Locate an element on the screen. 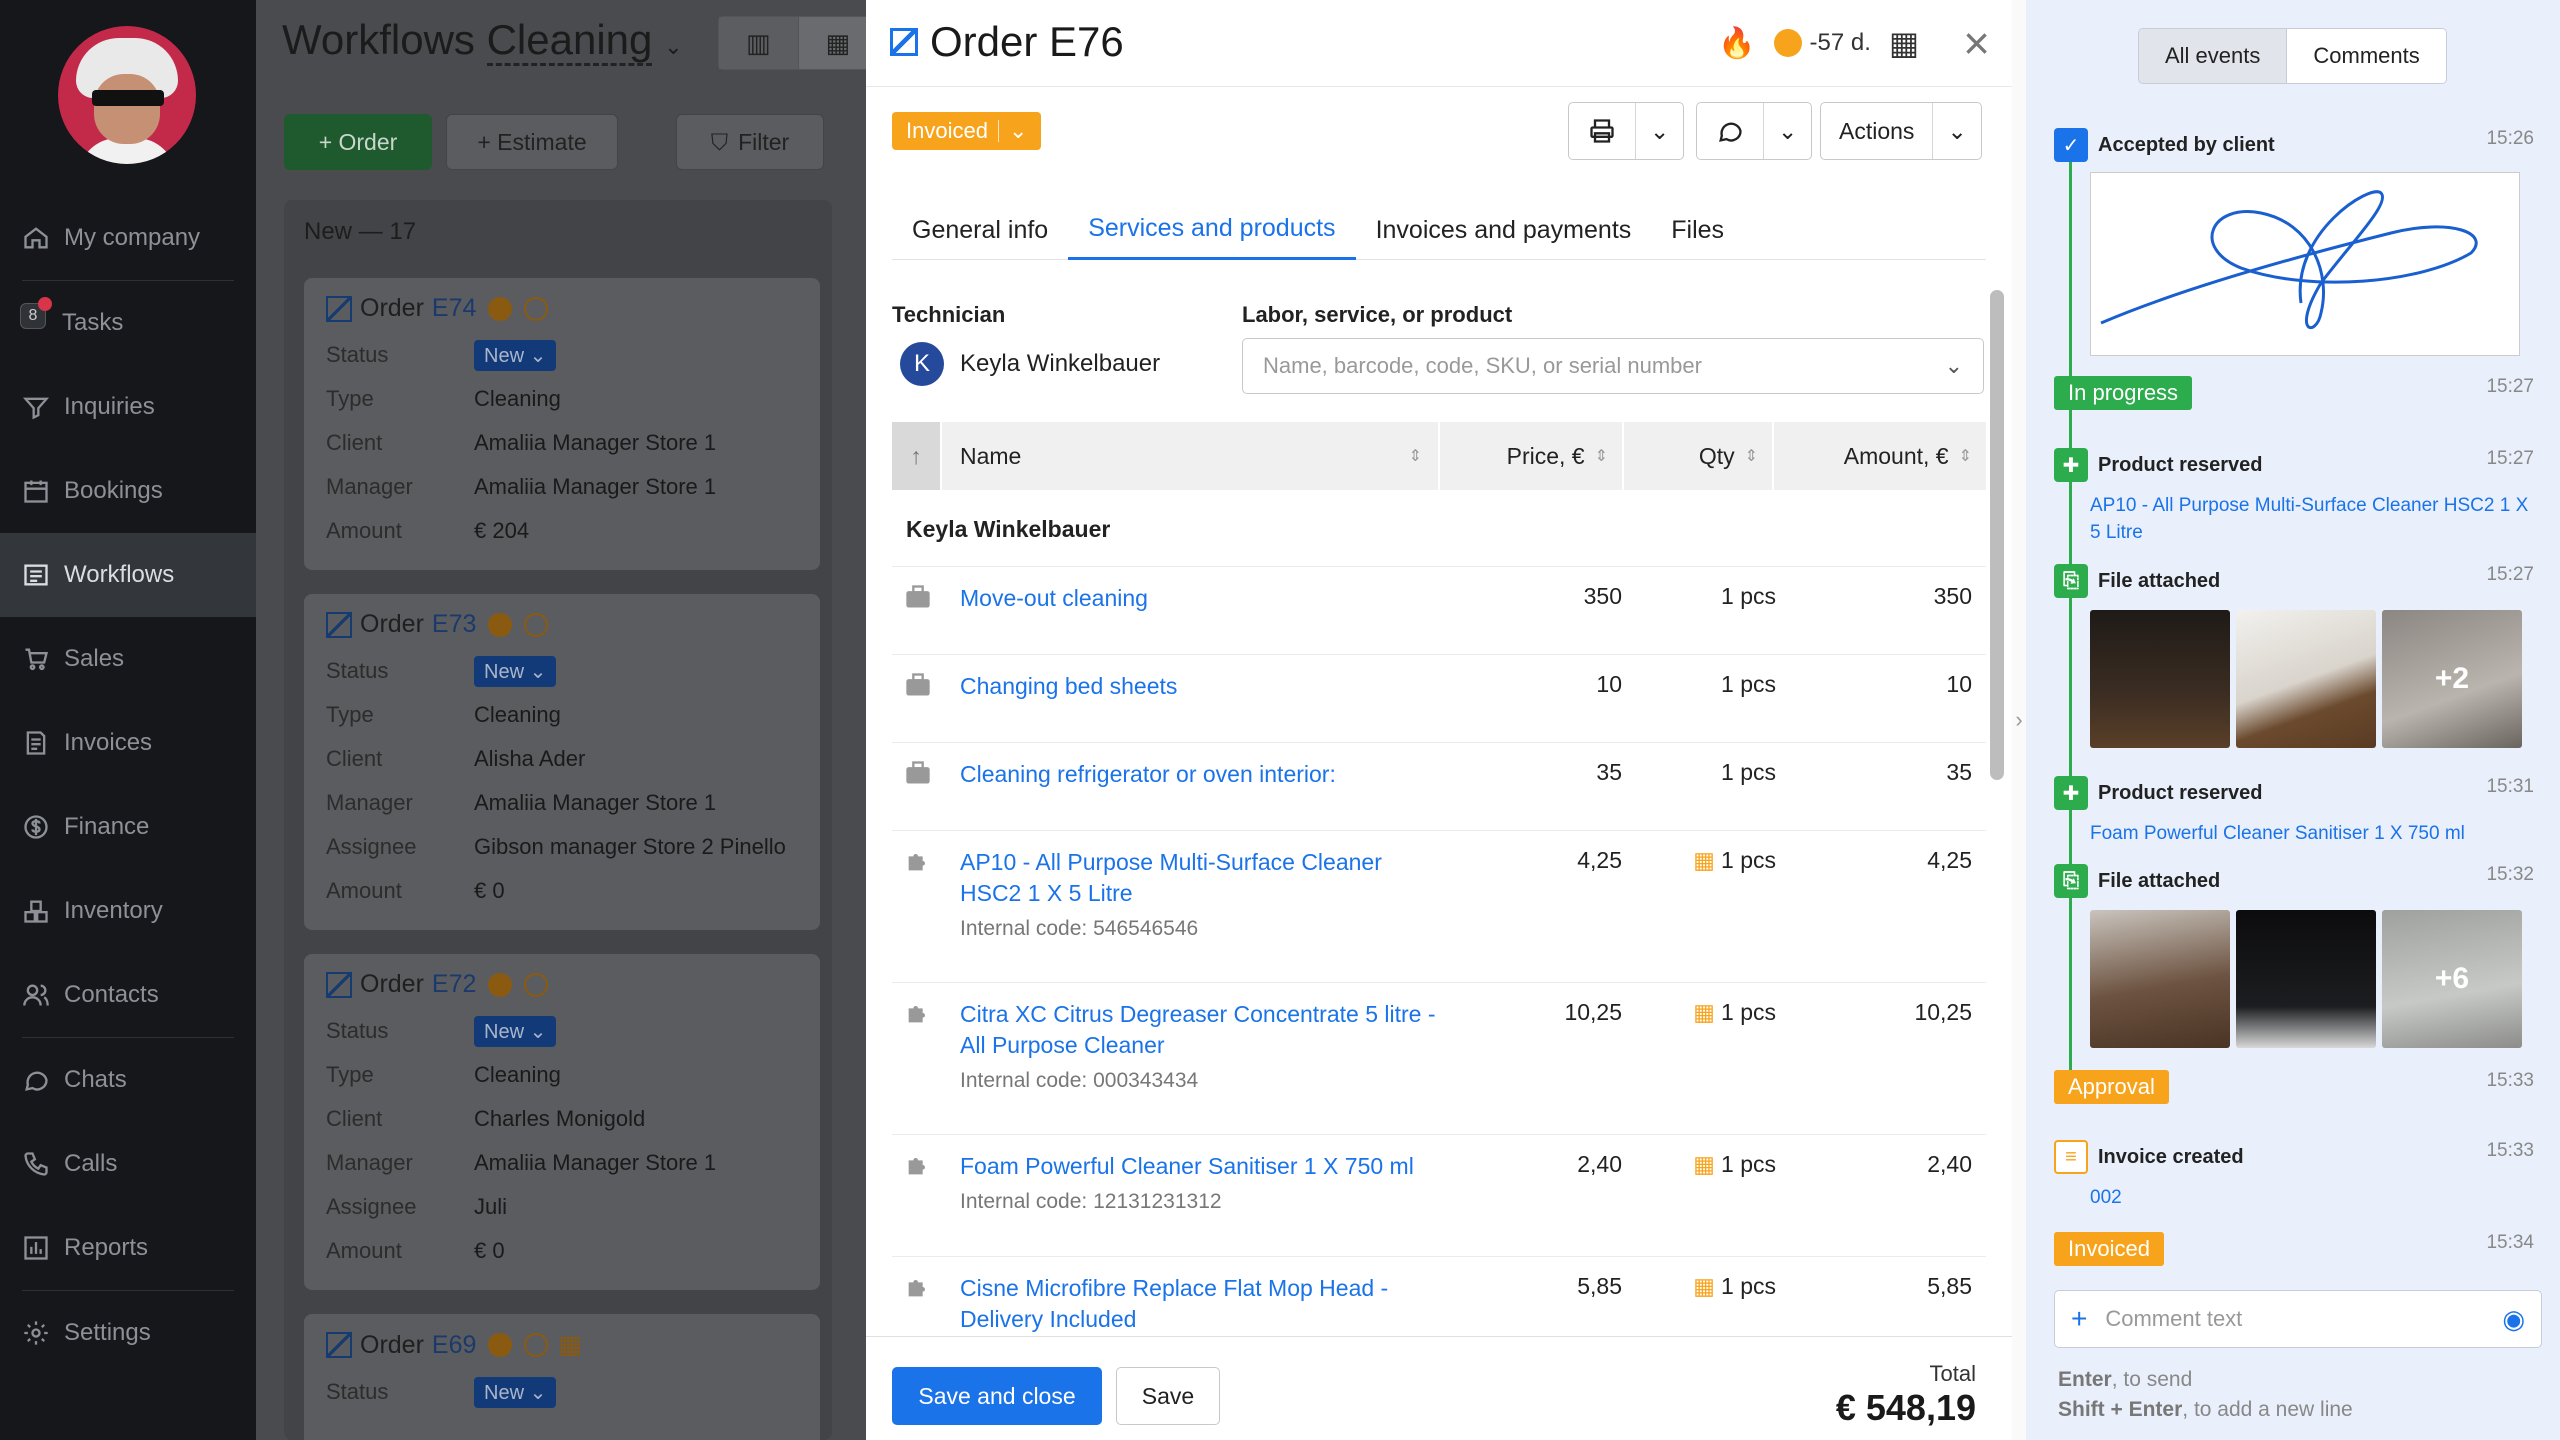 This screenshot has width=2560, height=1440. col-amount: Amount, € ⇕ is located at coordinates (1880, 456).